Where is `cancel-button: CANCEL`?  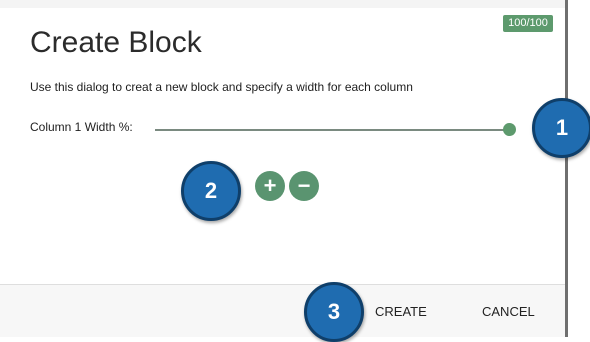
cancel-button: CANCEL is located at coordinates (508, 311).